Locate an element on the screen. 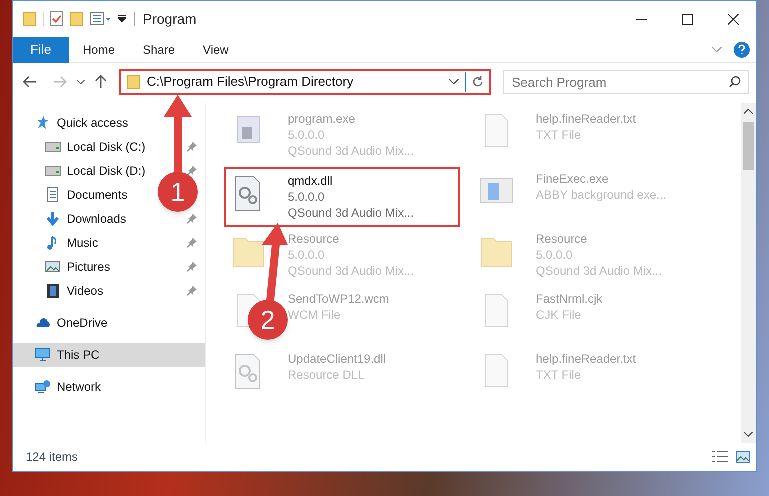 Image resolution: width=769 pixels, height=496 pixels. nav-item: OneDrive is located at coordinates (82, 323).